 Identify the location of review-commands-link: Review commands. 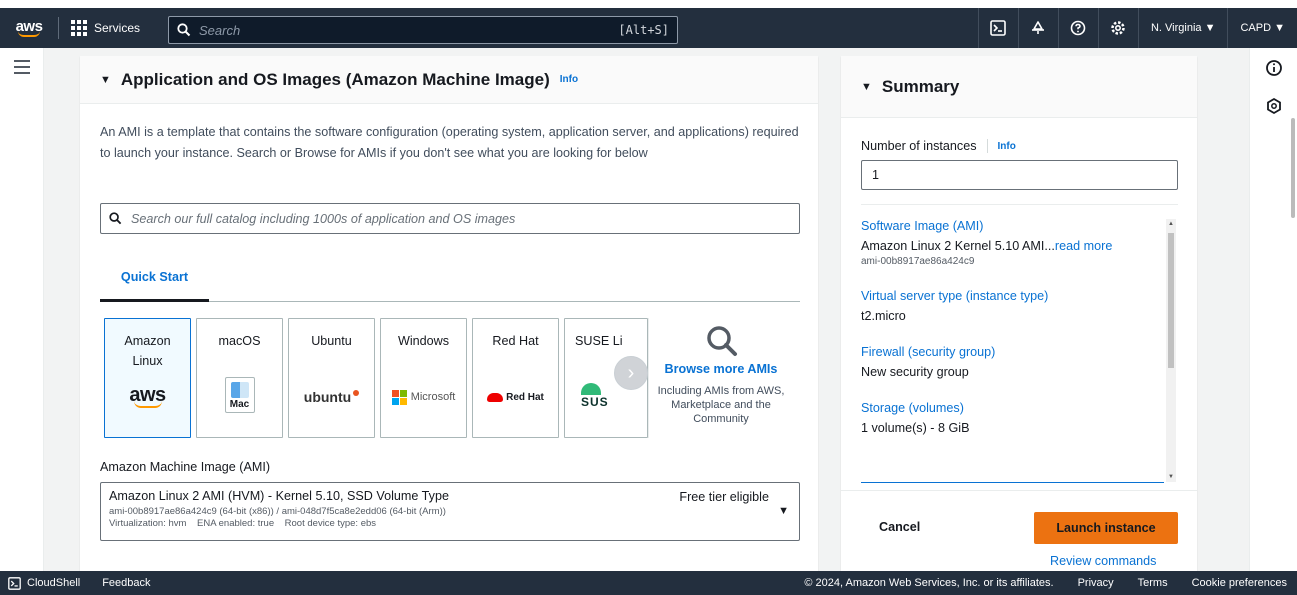
(1103, 561).